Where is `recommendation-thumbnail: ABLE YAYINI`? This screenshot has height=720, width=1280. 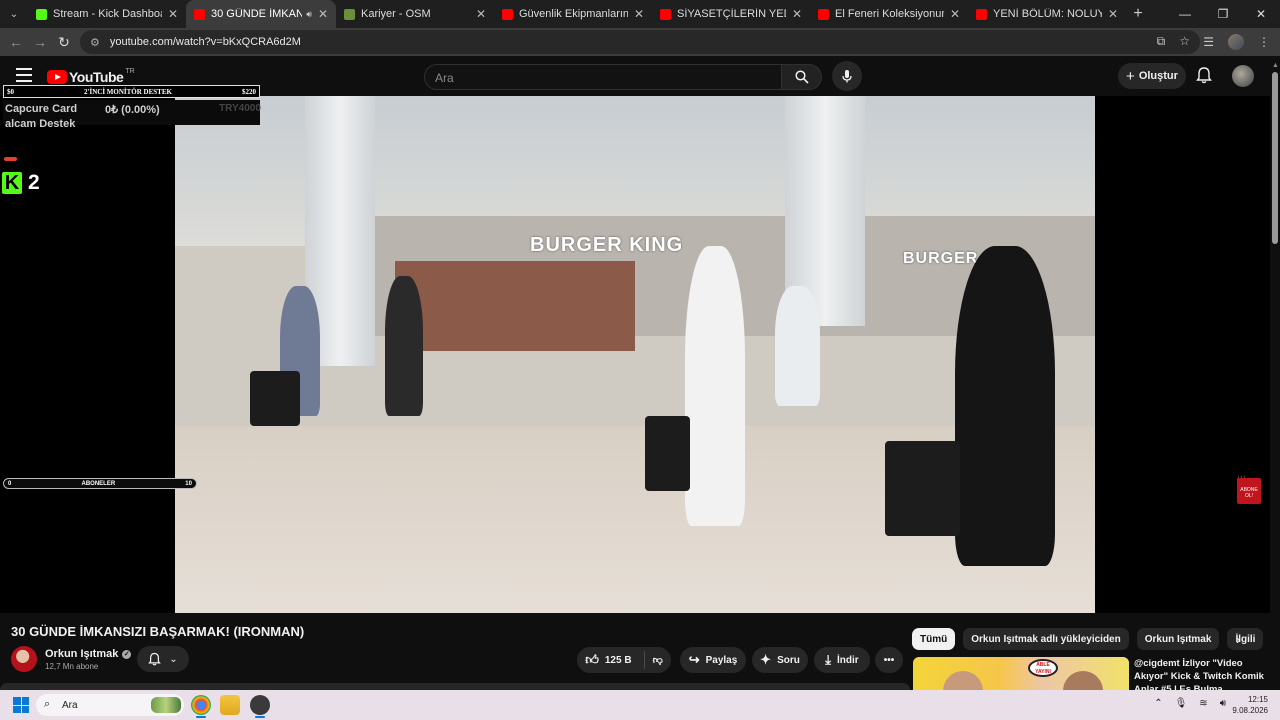
recommendation-thumbnail: ABLE YAYINI is located at coordinates (1021, 673).